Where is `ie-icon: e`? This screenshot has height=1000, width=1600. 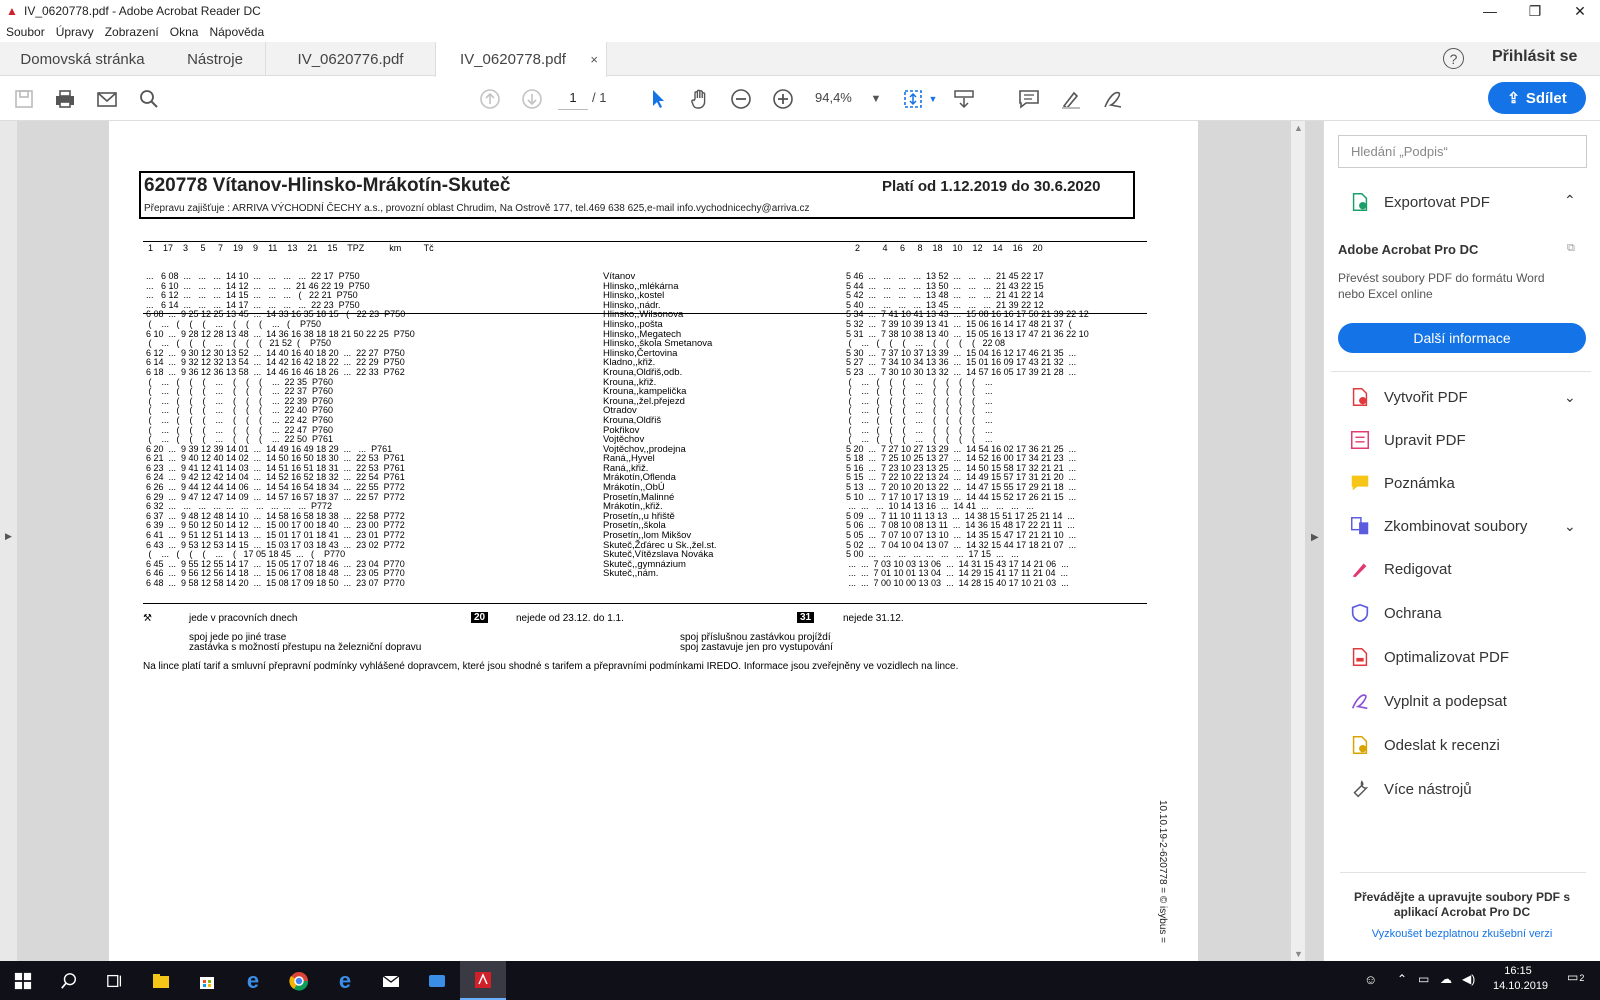
ie-icon: e is located at coordinates (253, 980).